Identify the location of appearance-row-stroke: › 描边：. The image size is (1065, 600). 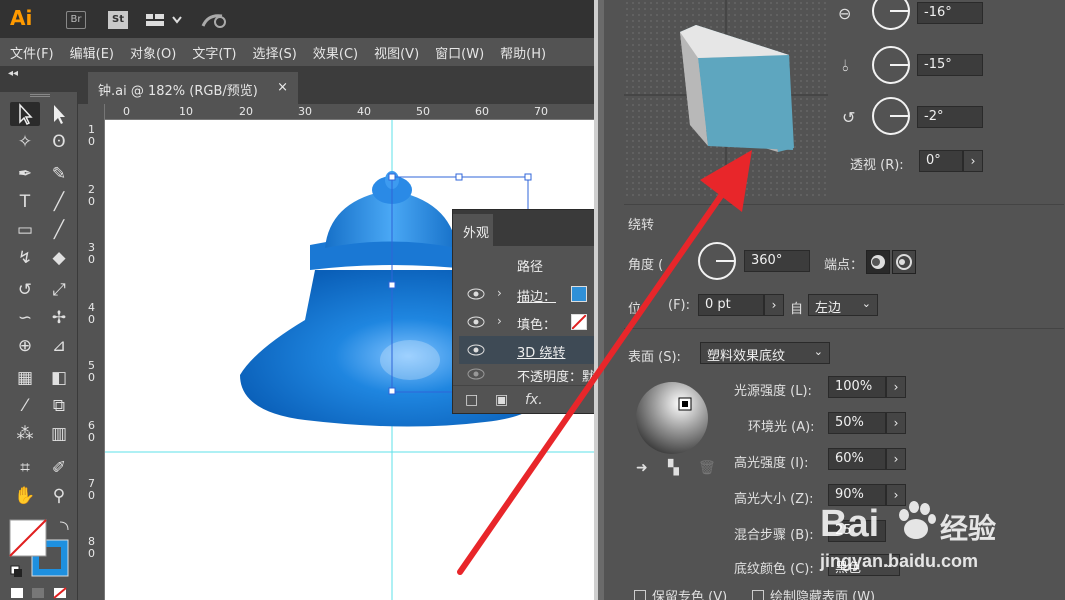
(529, 294).